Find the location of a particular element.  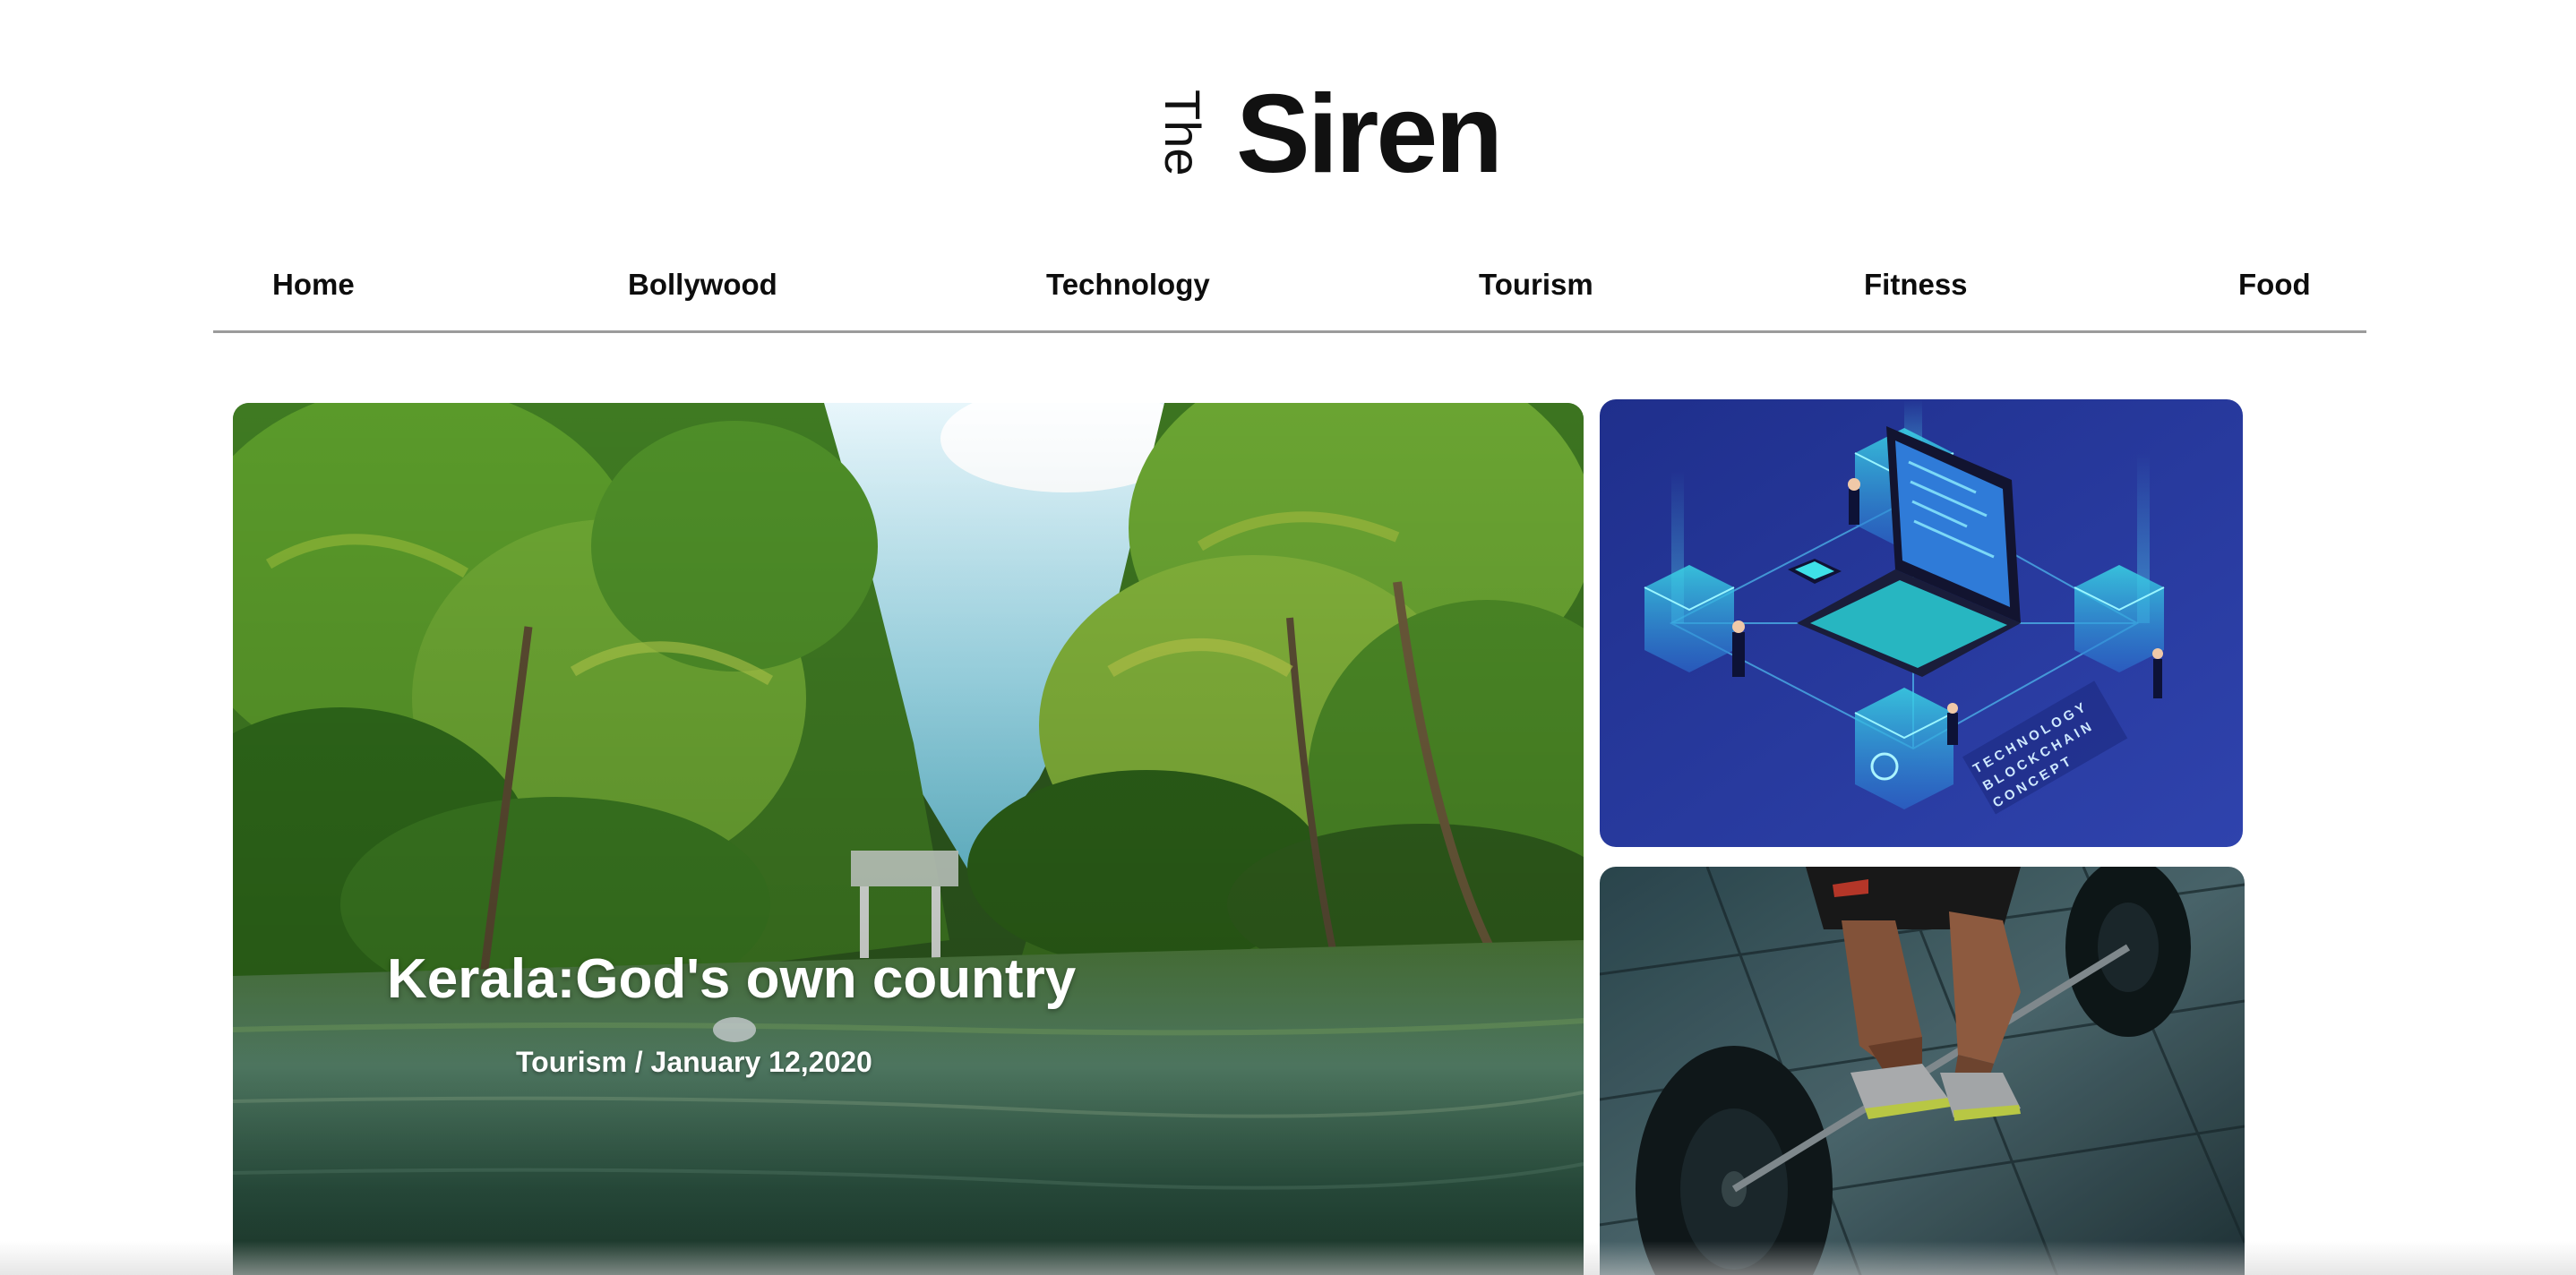

technology-article-card: TECHNOLOGY BLOCKCHAIN CONCEPT is located at coordinates (1921, 623).